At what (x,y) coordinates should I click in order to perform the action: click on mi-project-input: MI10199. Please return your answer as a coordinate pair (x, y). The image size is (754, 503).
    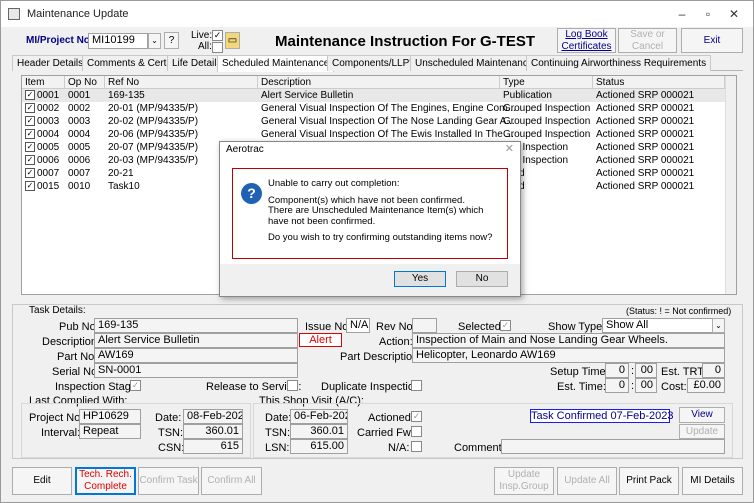
    Looking at the image, I should click on (118, 41).